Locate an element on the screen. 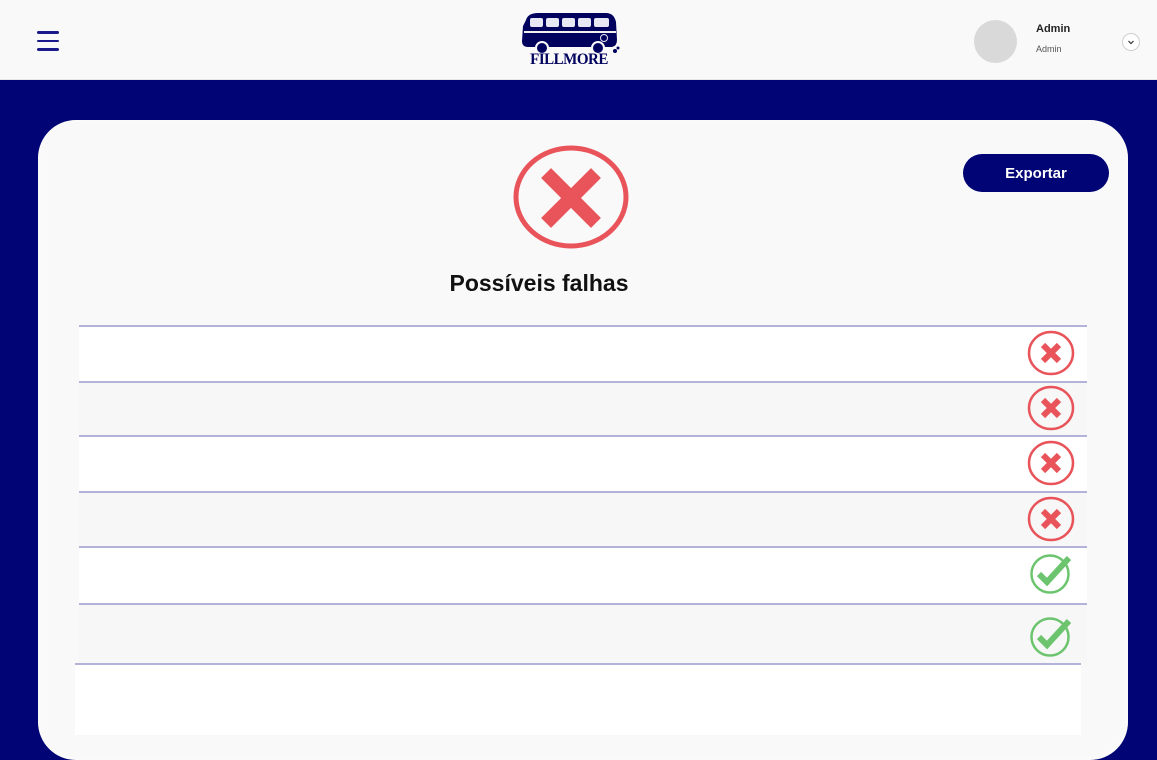 The image size is (1157, 760). logo-wordmark: FILLMORE is located at coordinates (569, 60).